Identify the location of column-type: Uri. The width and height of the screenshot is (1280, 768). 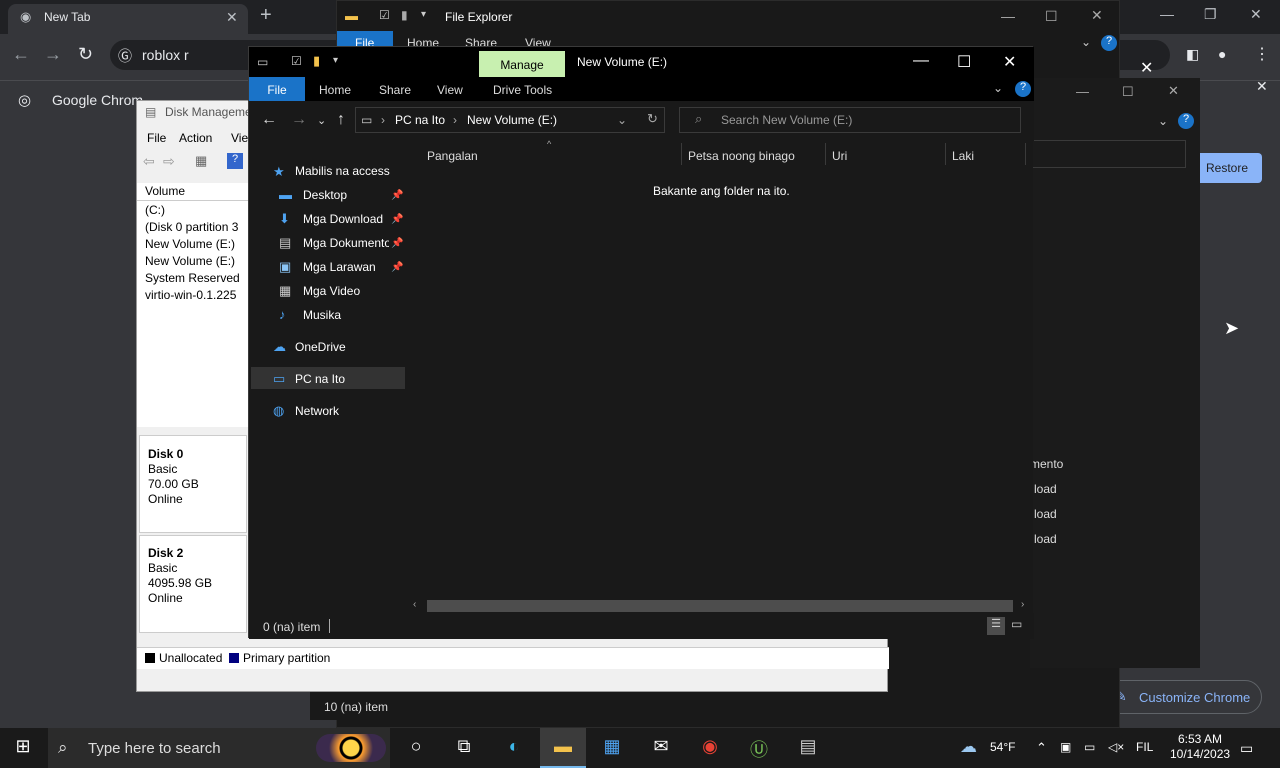
(839, 156).